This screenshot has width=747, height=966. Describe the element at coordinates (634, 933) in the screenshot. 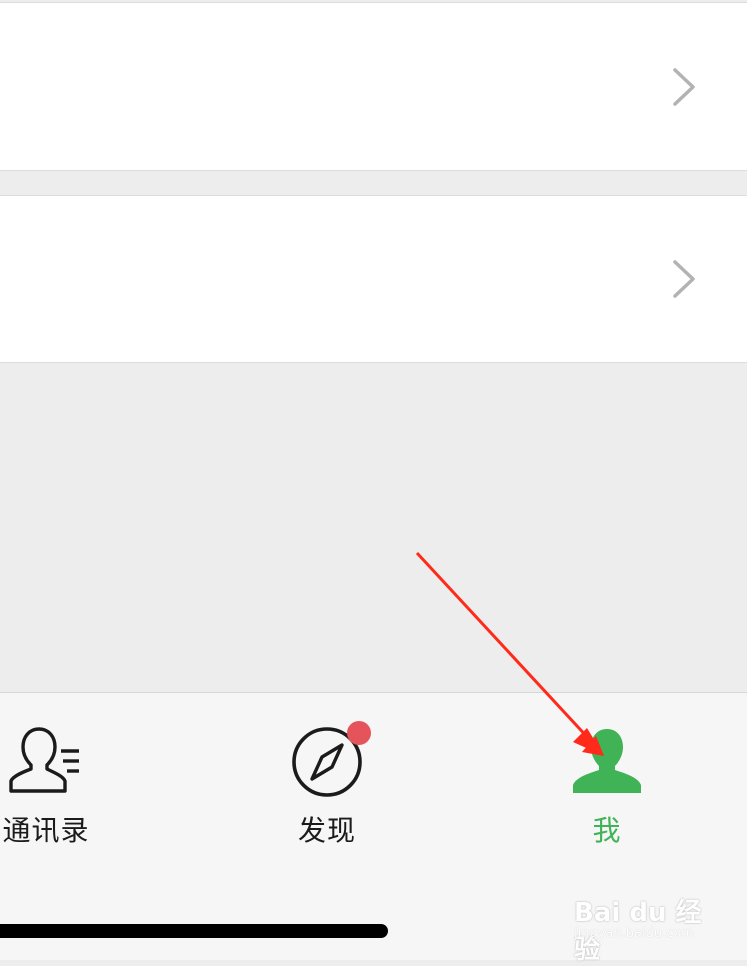

I see `watermark-url: jingyan.baidu.com` at that location.